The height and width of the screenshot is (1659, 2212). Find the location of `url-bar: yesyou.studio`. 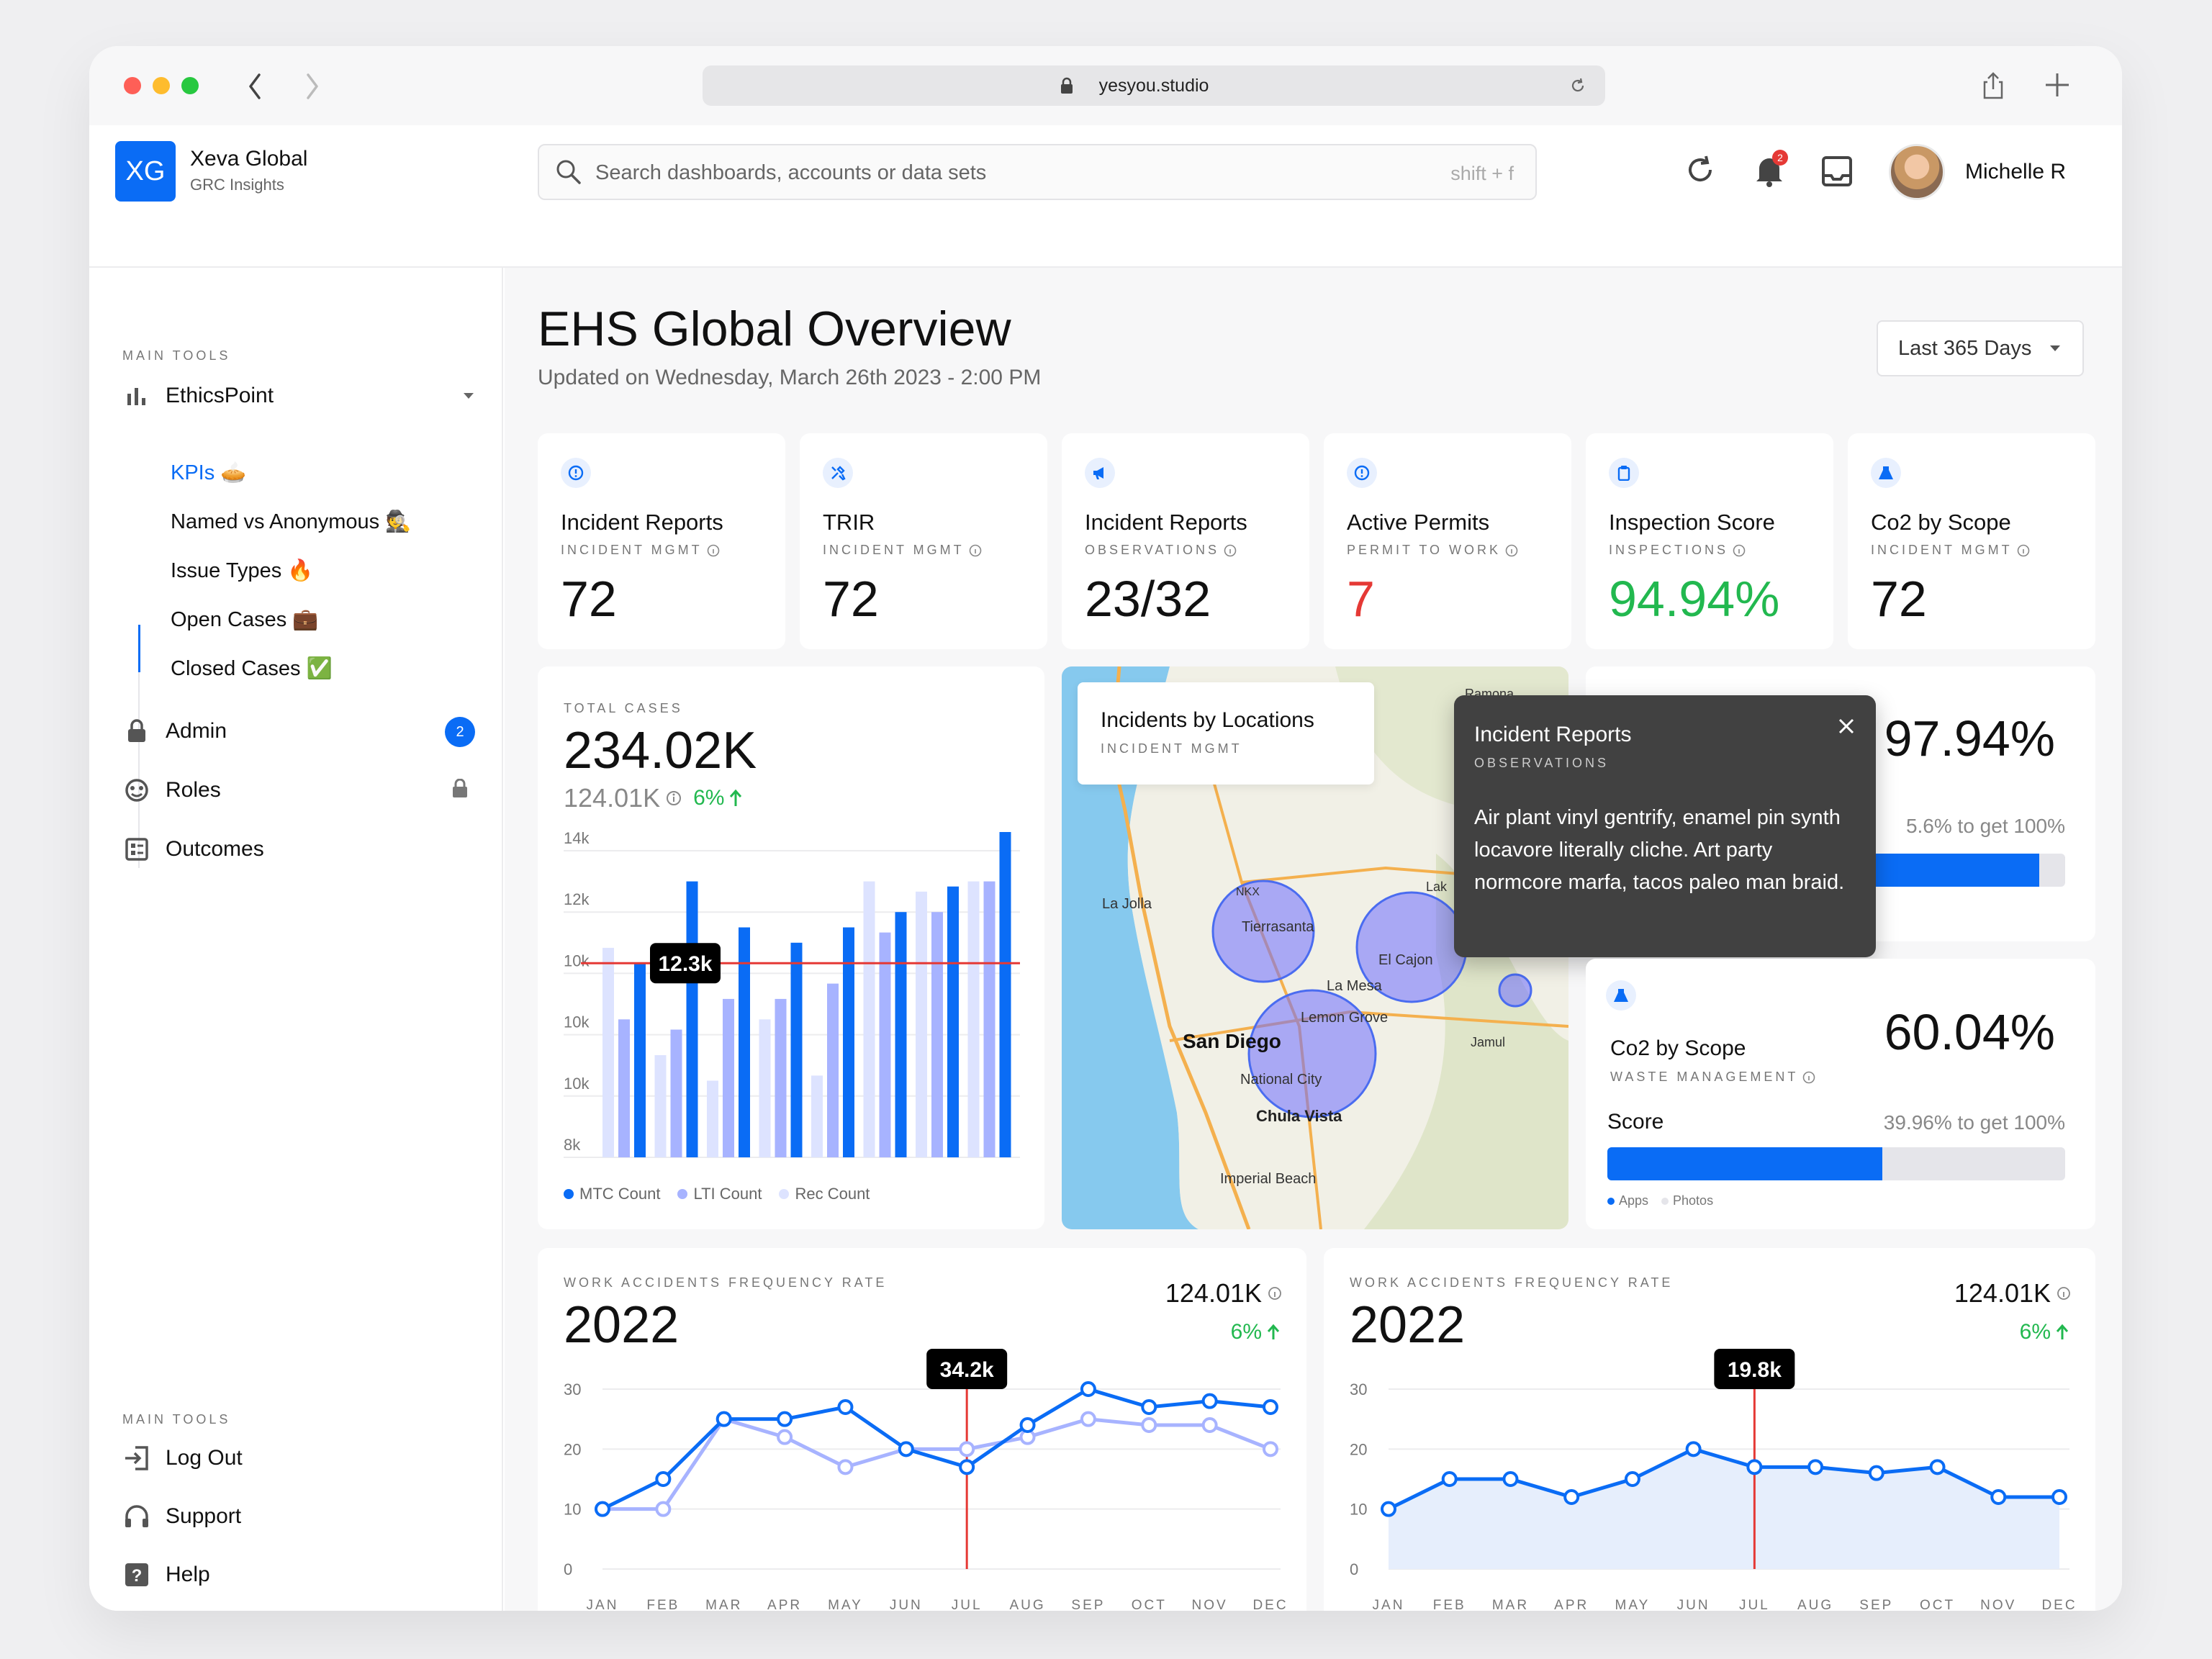

url-bar: yesyou.studio is located at coordinates (1154, 86).